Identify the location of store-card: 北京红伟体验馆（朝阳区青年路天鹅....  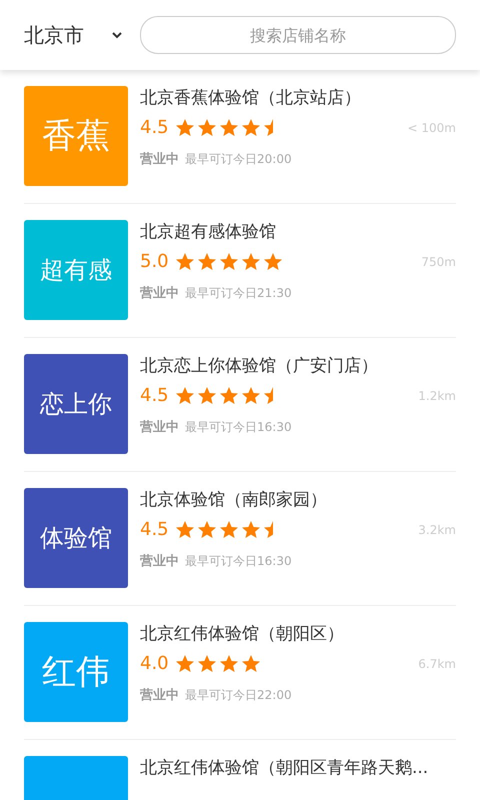
(240, 770).